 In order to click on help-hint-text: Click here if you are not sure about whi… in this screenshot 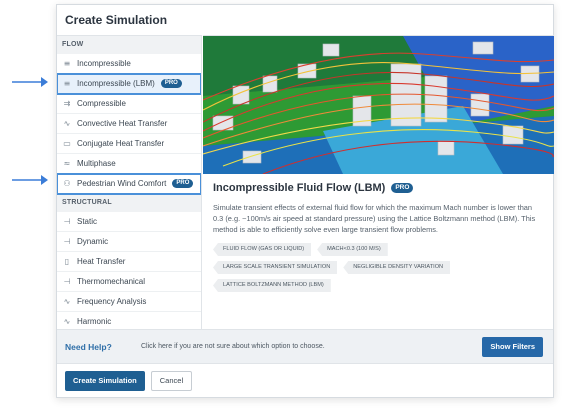, I will do `click(233, 346)`.